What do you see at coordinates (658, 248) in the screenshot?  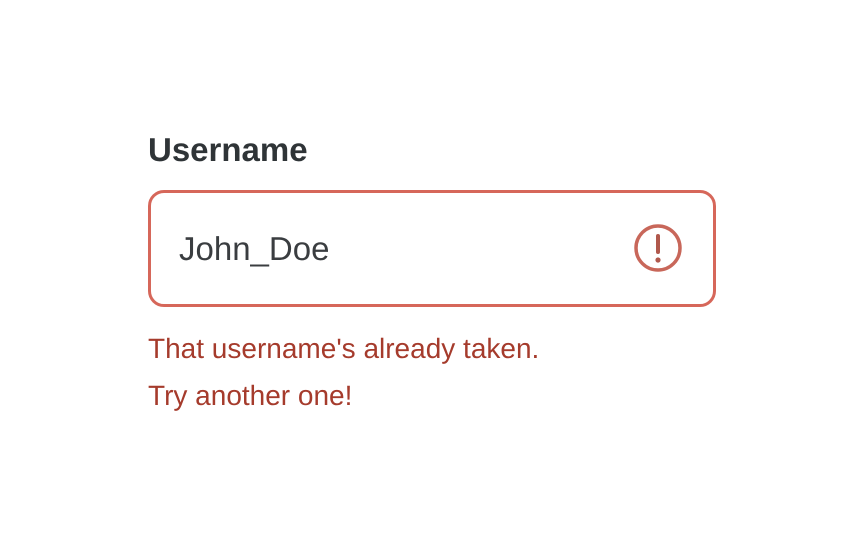 I see `exclamation-icon` at bounding box center [658, 248].